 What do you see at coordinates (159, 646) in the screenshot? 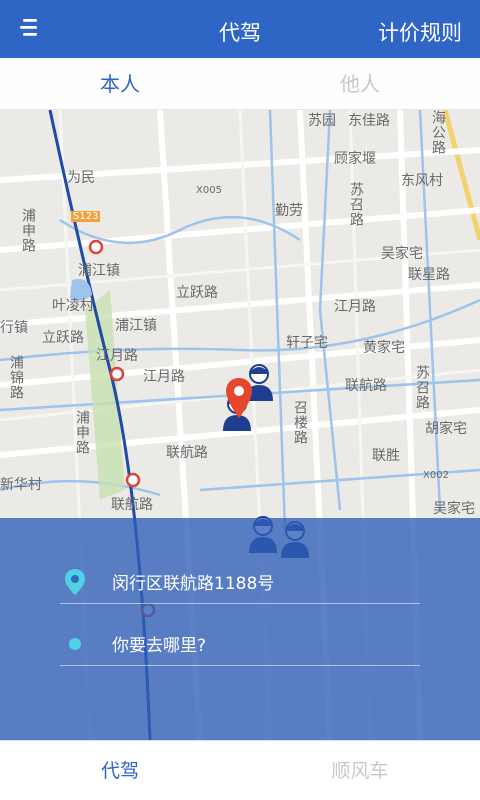
I see `destination-placeholder: 你要去哪里?` at bounding box center [159, 646].